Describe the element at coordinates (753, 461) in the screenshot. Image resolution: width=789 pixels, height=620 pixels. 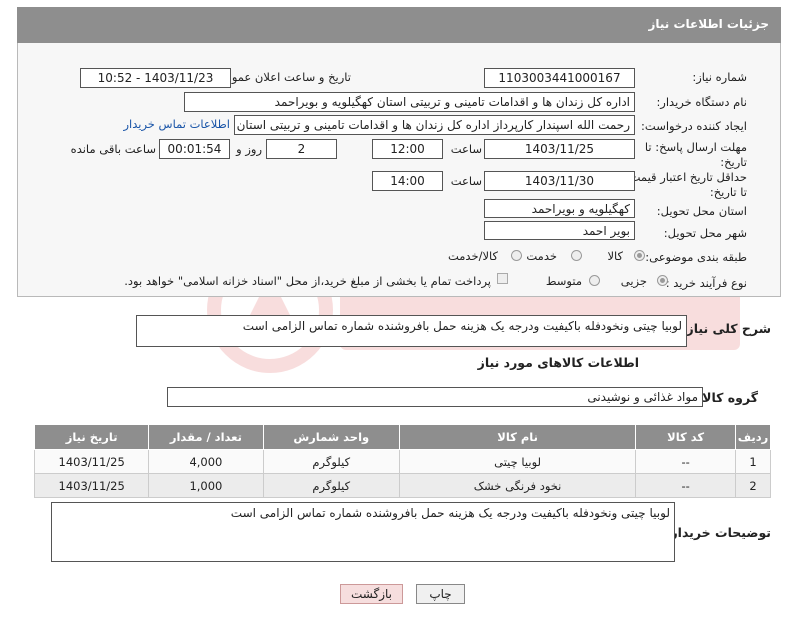
I see `cell-row: 1` at that location.